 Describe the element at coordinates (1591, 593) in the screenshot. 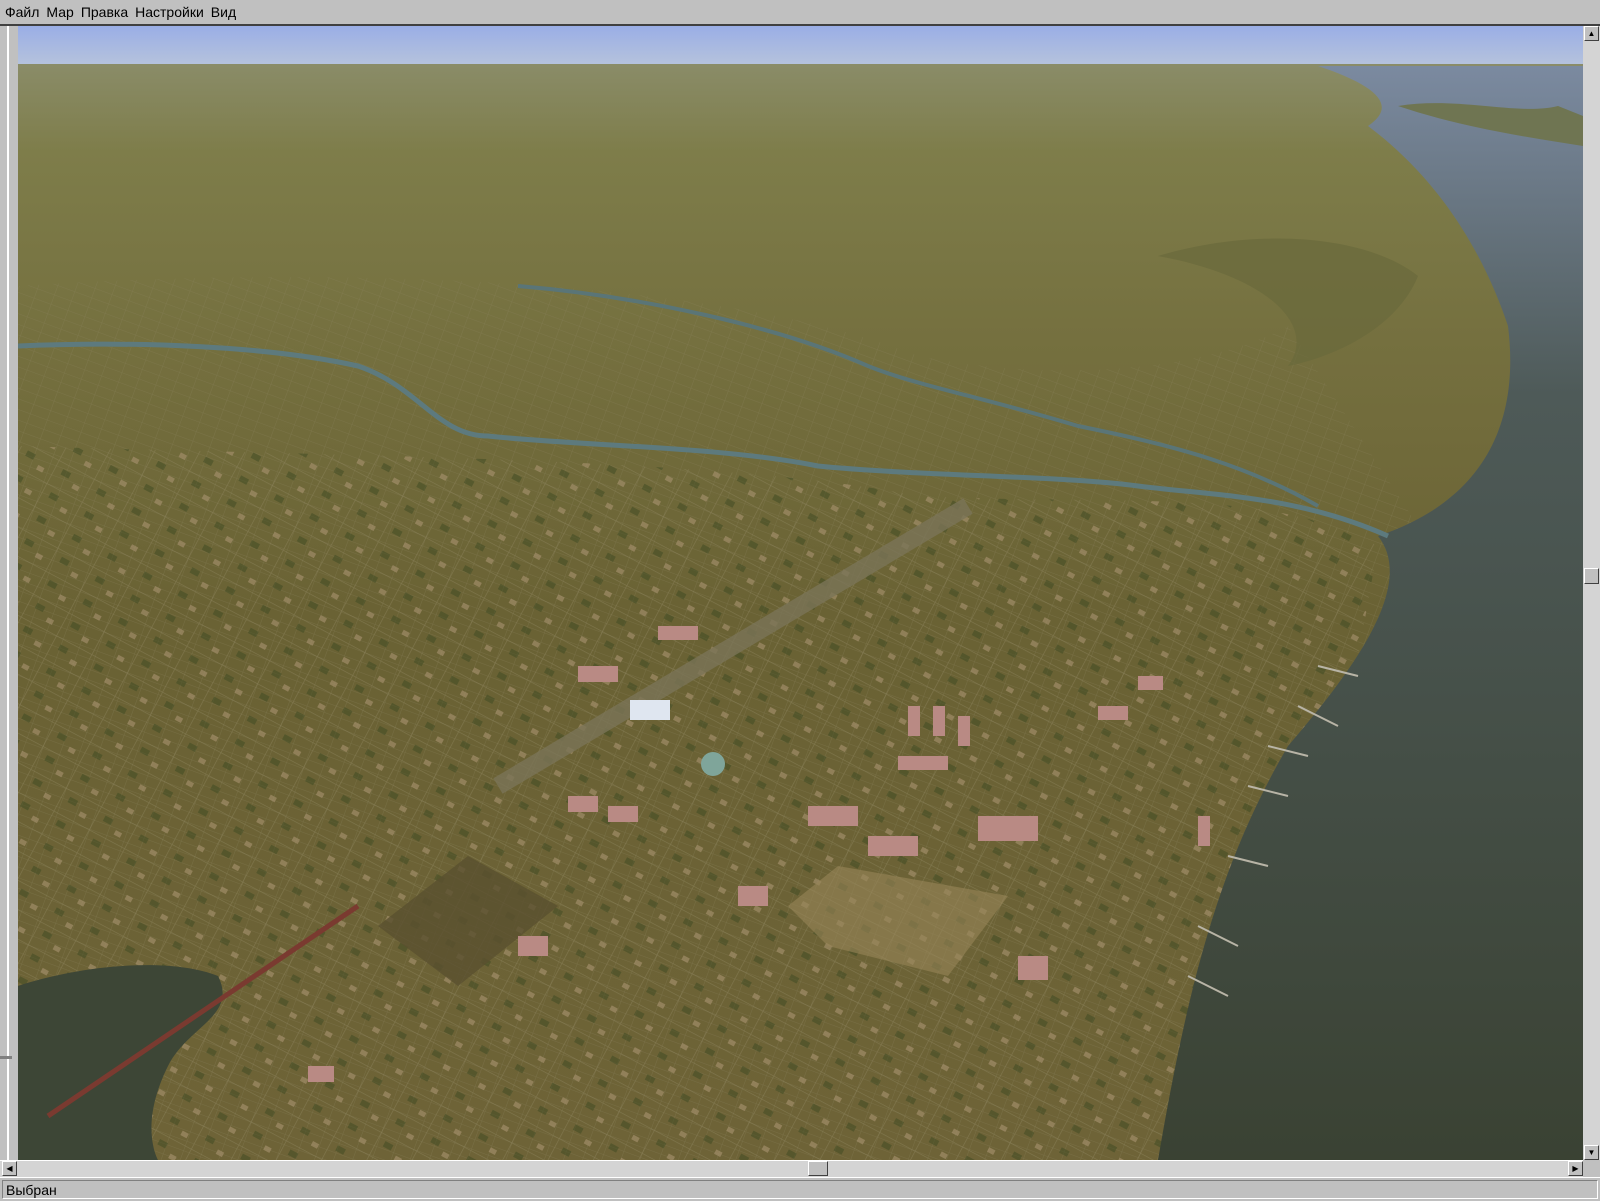

I see `vertical-scrollbar: ▲ ▼` at that location.